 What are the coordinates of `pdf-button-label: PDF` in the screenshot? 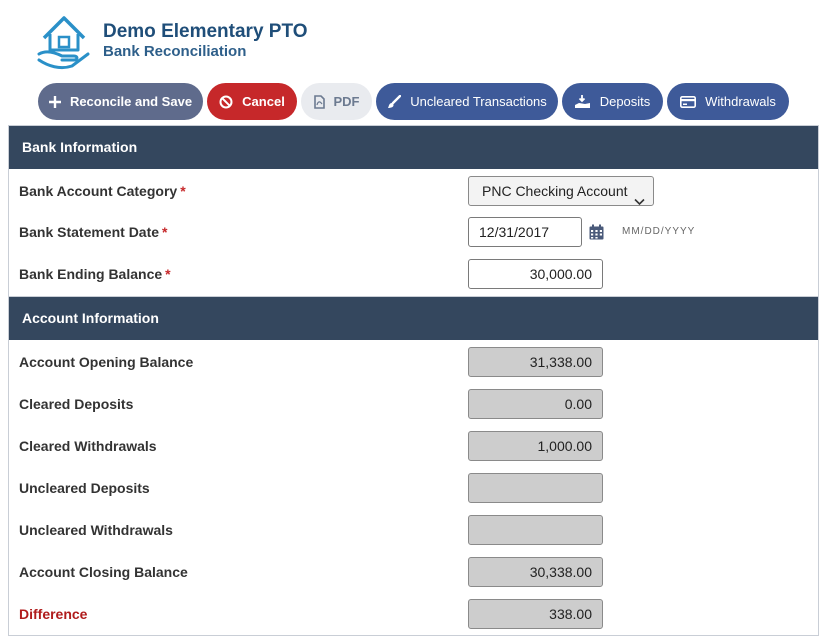 It's located at (346, 101).